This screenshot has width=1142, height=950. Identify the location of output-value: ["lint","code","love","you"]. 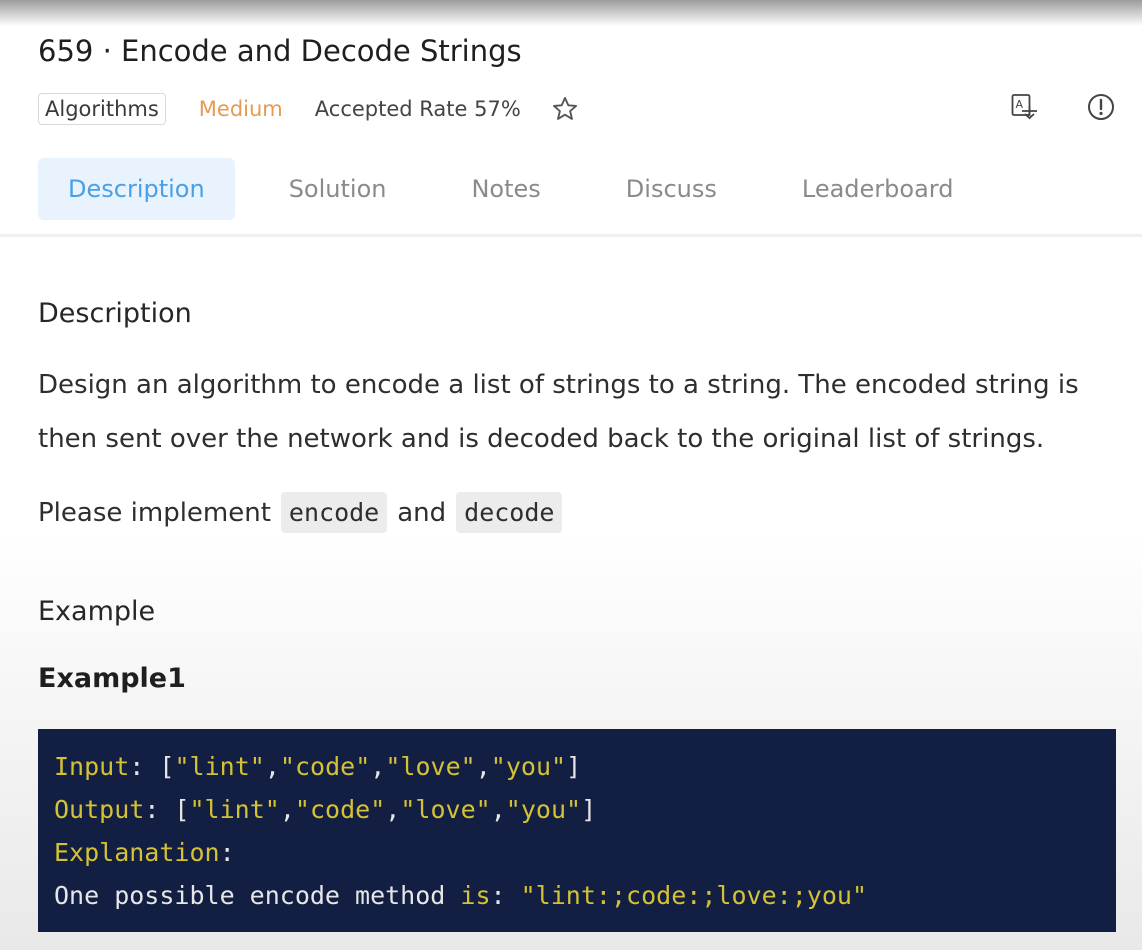
(385, 809).